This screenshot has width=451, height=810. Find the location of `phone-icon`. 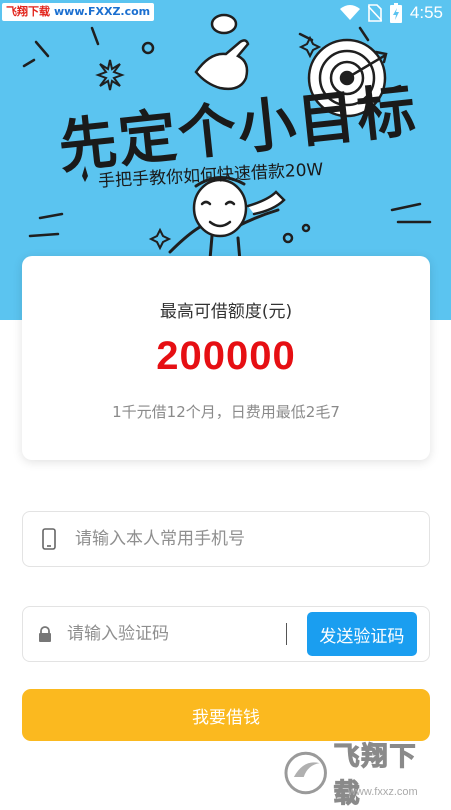

phone-icon is located at coordinates (49, 539).